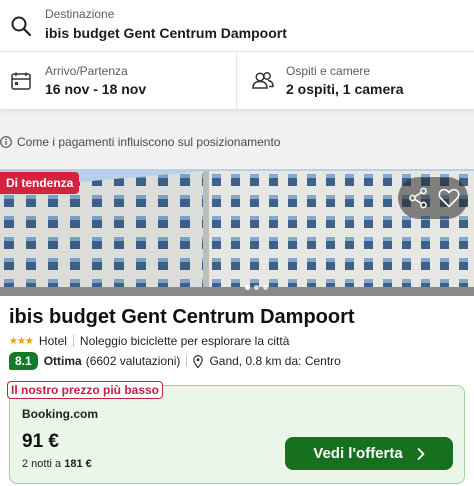 The image size is (474, 486). What do you see at coordinates (80, 14) in the screenshot?
I see `destination-label: Destinazione` at bounding box center [80, 14].